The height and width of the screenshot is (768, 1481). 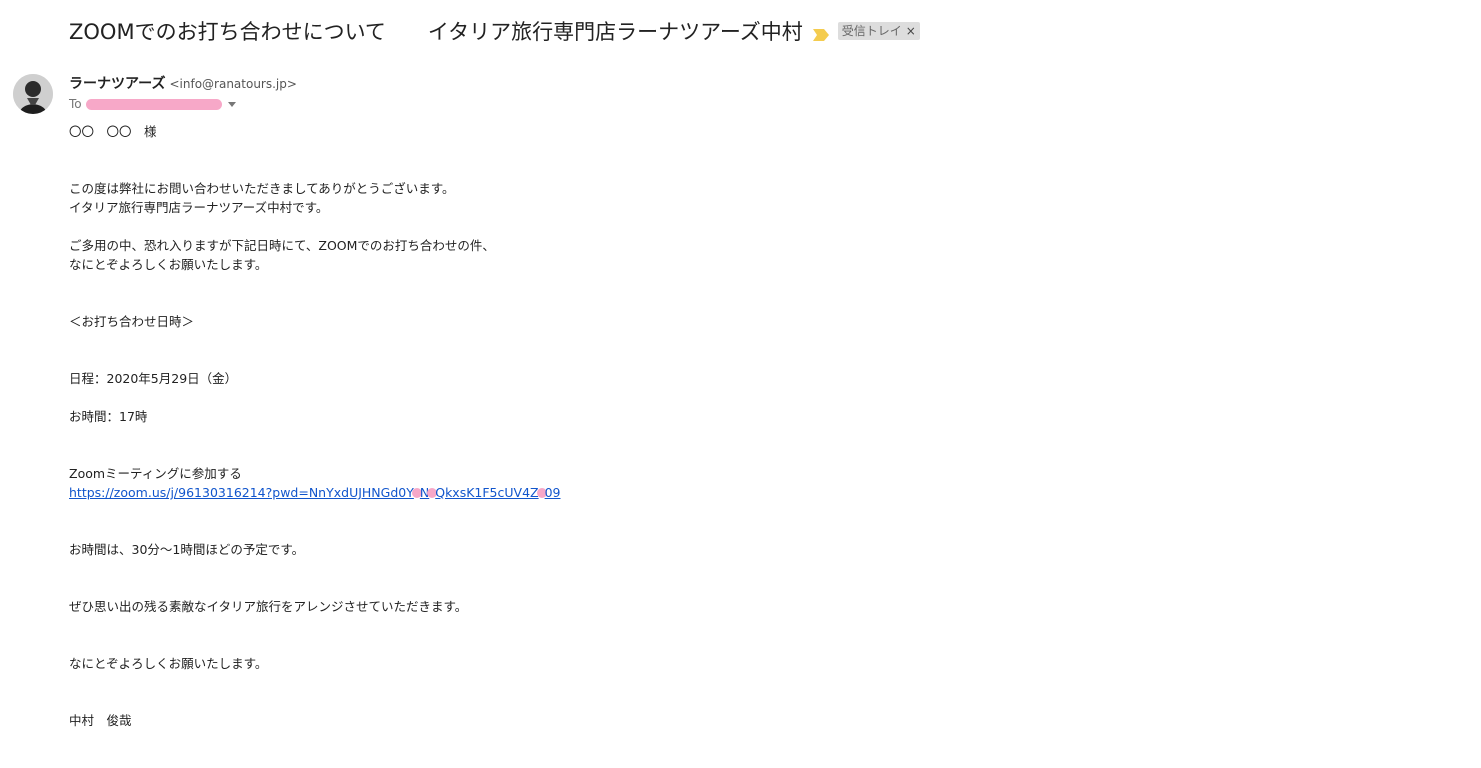 What do you see at coordinates (199, 207) in the screenshot?
I see `body-line: イタリア旅行専門店ラーナツアーズ中村です。` at bounding box center [199, 207].